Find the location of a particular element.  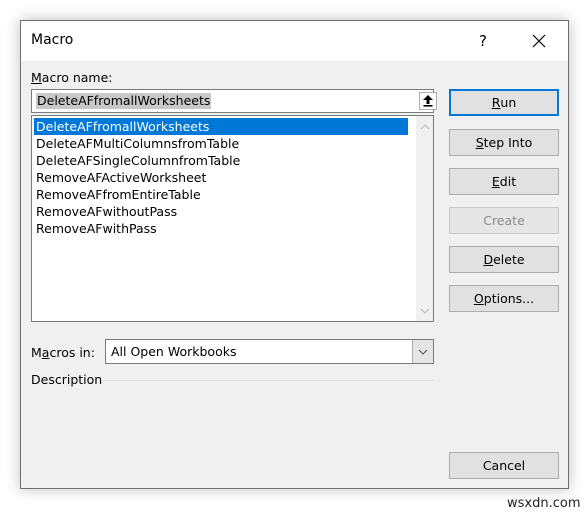

dropdown-button is located at coordinates (422, 351).